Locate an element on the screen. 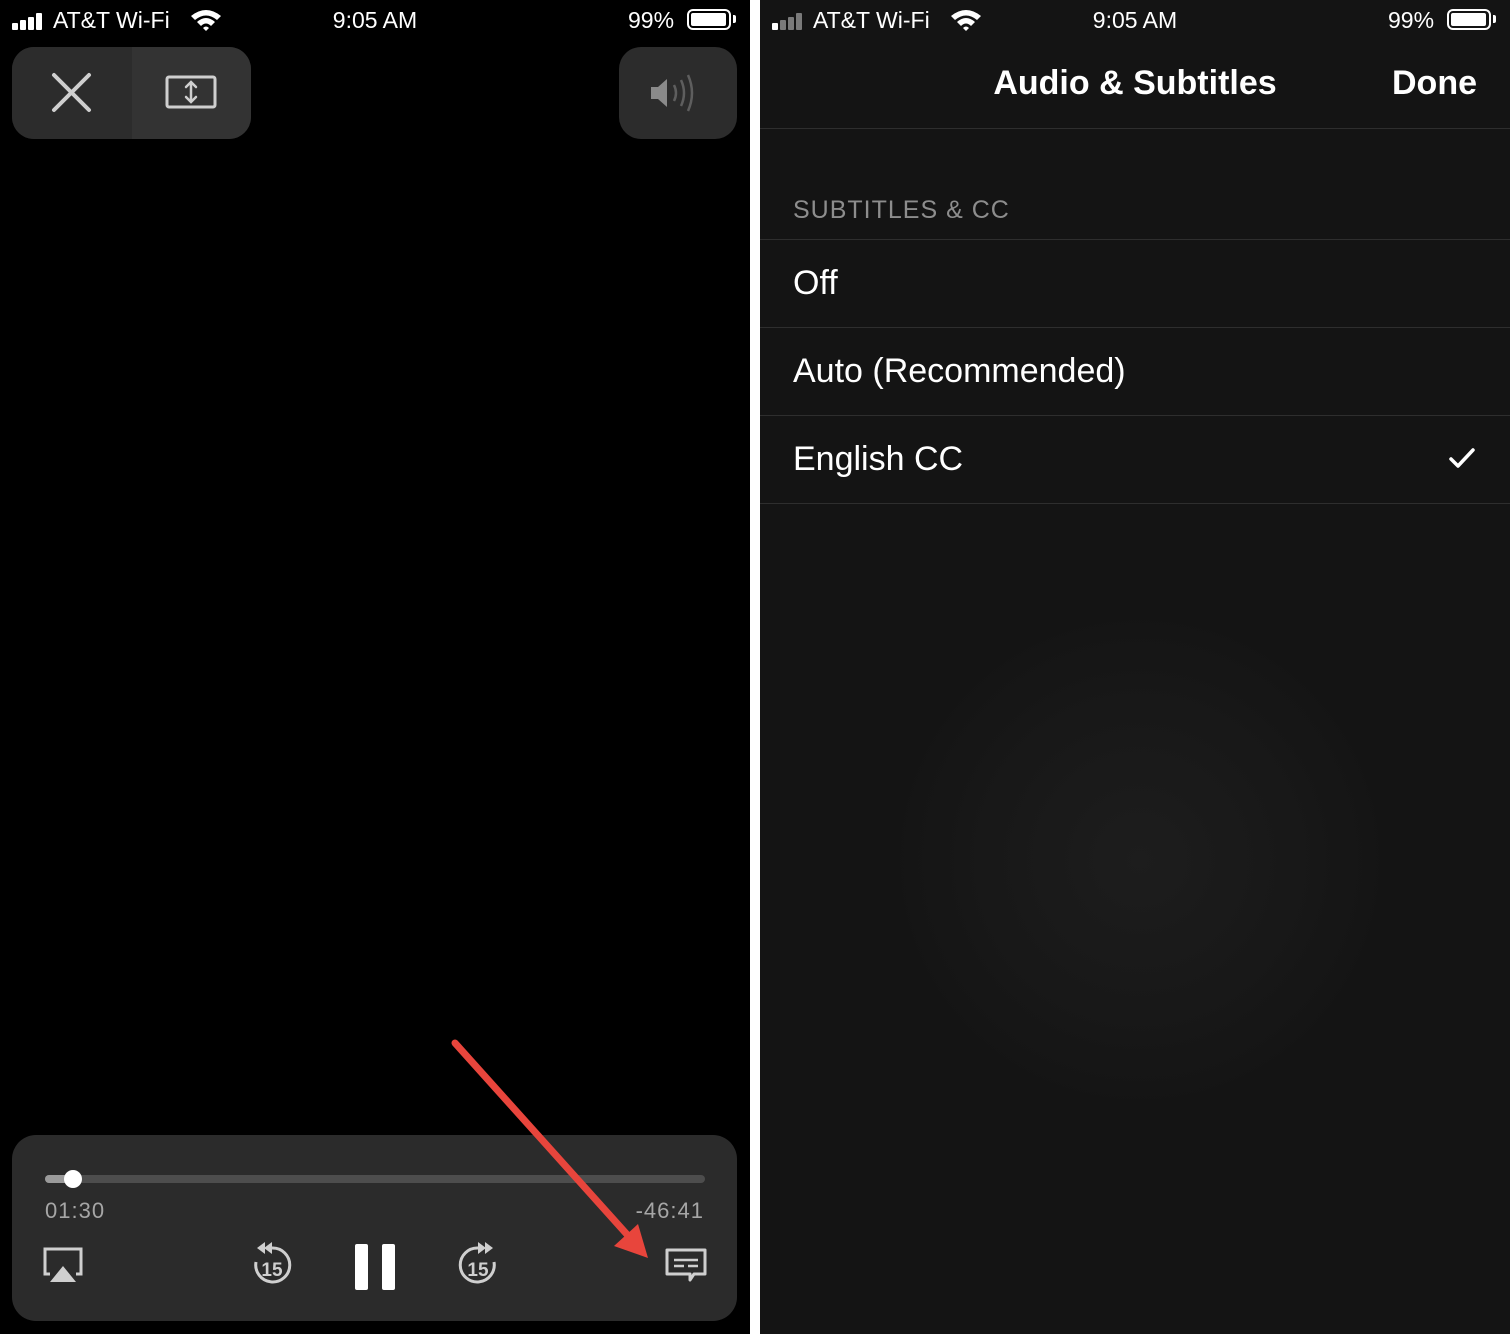 The image size is (1510, 1334). close-icon is located at coordinates (71, 92).